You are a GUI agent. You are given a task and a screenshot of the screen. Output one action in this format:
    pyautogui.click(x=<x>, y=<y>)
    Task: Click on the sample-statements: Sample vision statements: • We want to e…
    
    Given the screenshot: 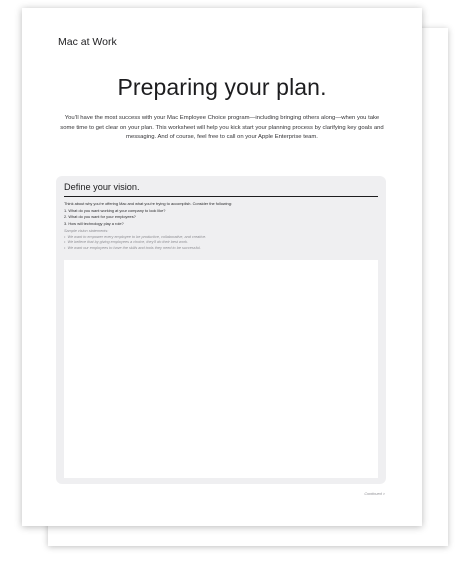 What is the action you would take?
    pyautogui.click(x=221, y=240)
    